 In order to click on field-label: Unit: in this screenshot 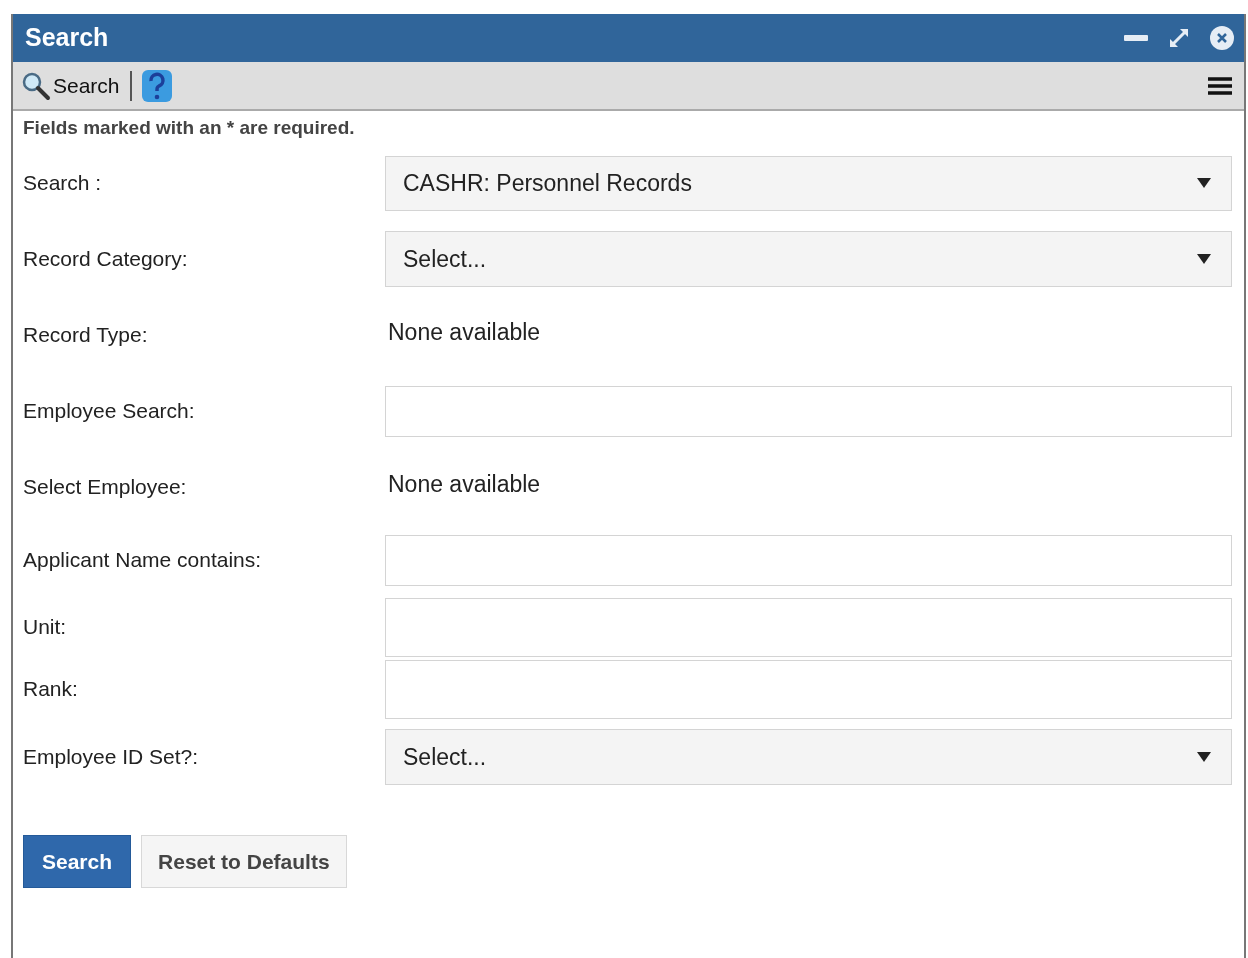, I will do `click(45, 627)`.